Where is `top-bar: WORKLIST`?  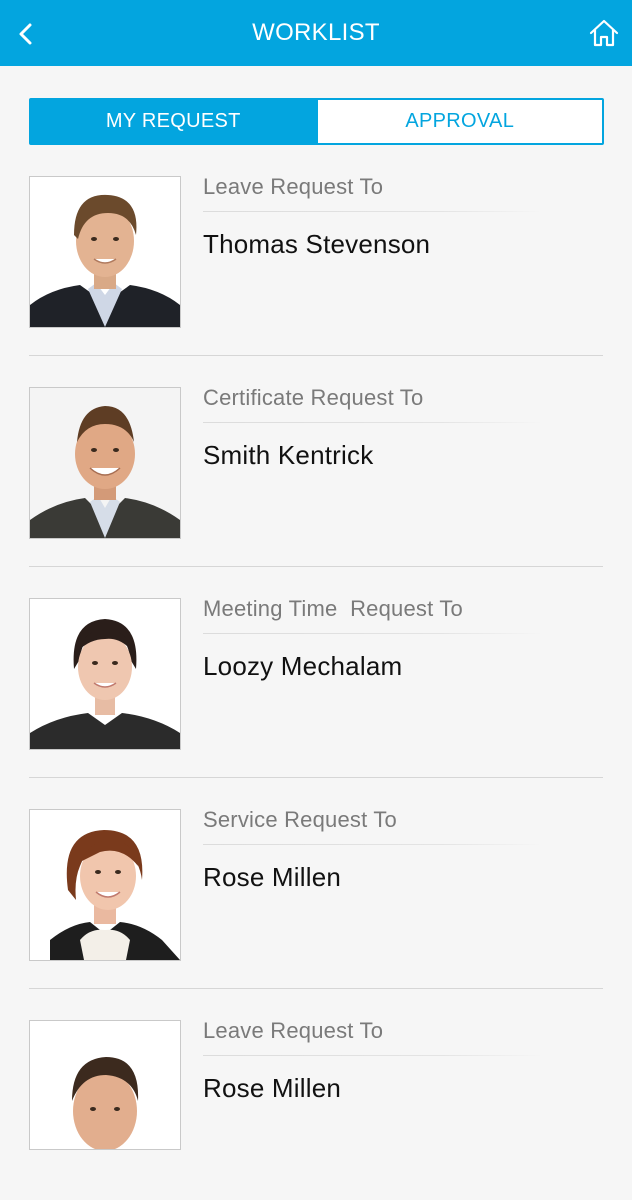 top-bar: WORKLIST is located at coordinates (316, 33).